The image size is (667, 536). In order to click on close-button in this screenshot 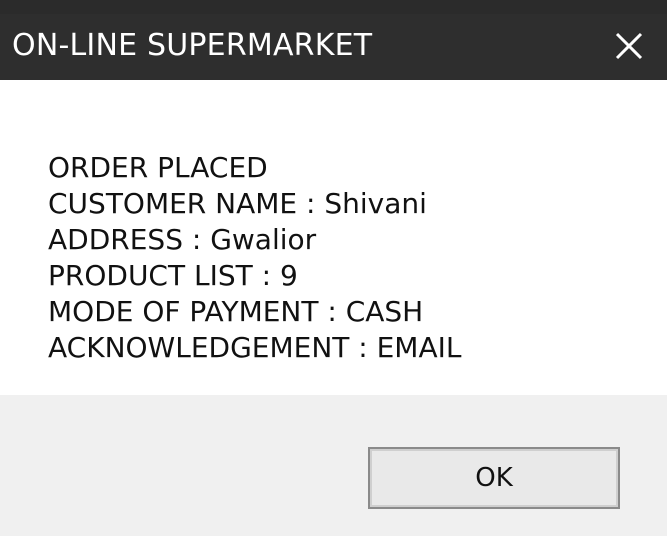, I will do `click(629, 46)`.